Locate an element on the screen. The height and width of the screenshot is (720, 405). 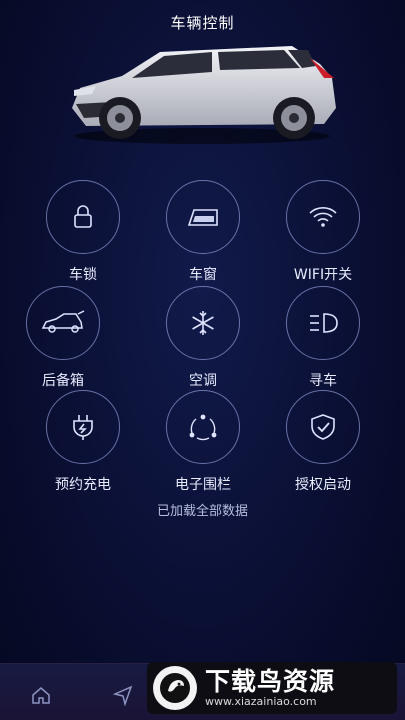
window-icon is located at coordinates (202, 217).